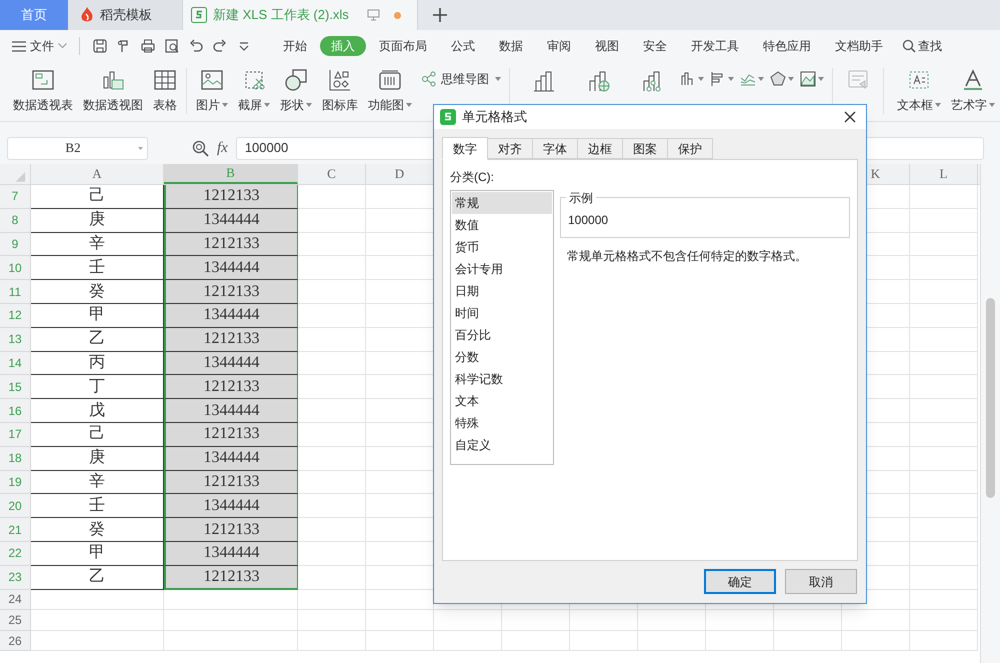 The height and width of the screenshot is (663, 1000). What do you see at coordinates (172, 46) in the screenshot?
I see `print-preview-icon` at bounding box center [172, 46].